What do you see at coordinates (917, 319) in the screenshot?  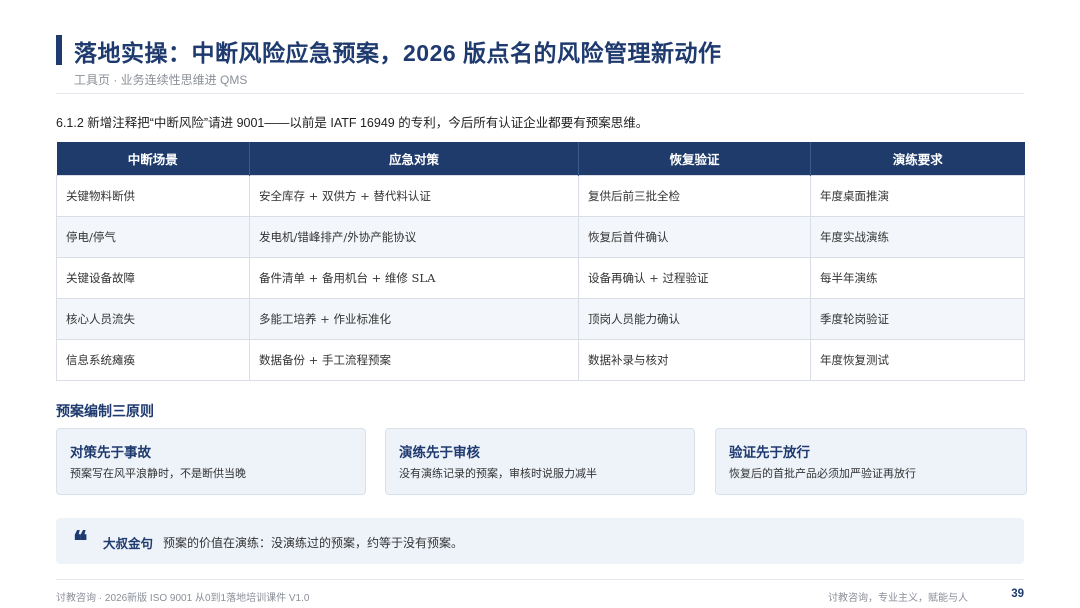 I see `table-cell: 季度轮岗验证` at bounding box center [917, 319].